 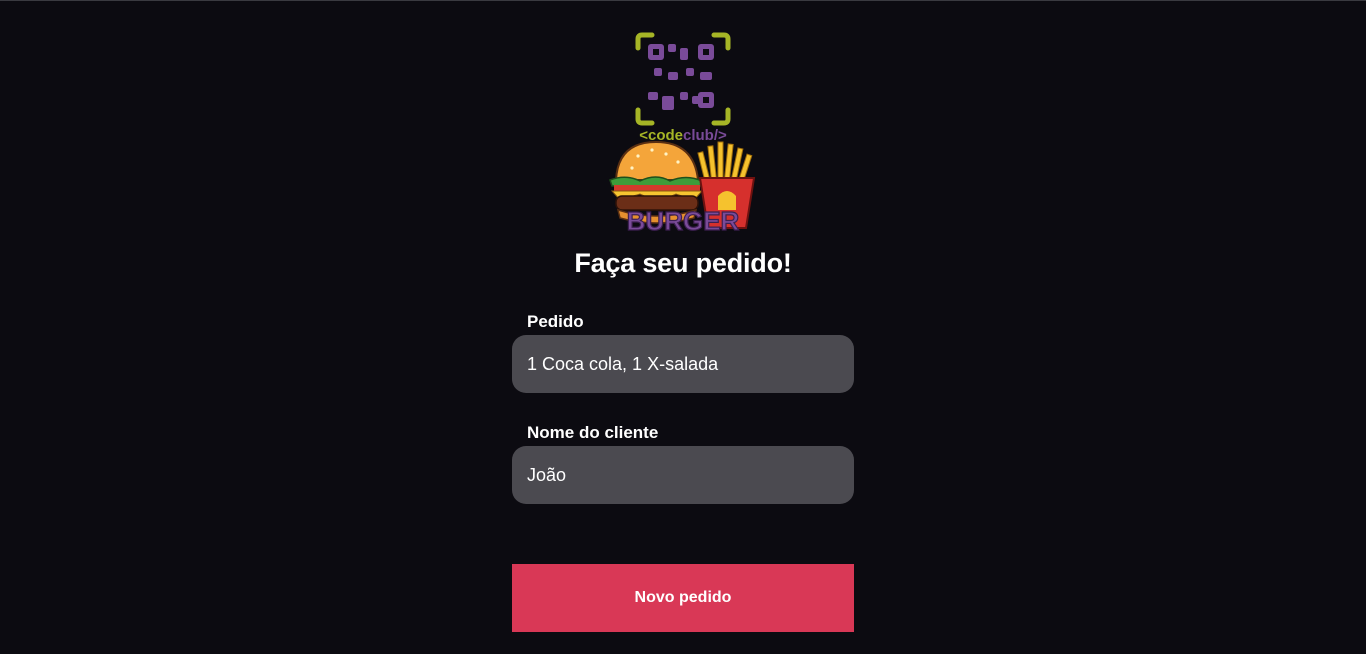 I want to click on order-input, so click(x=683, y=364).